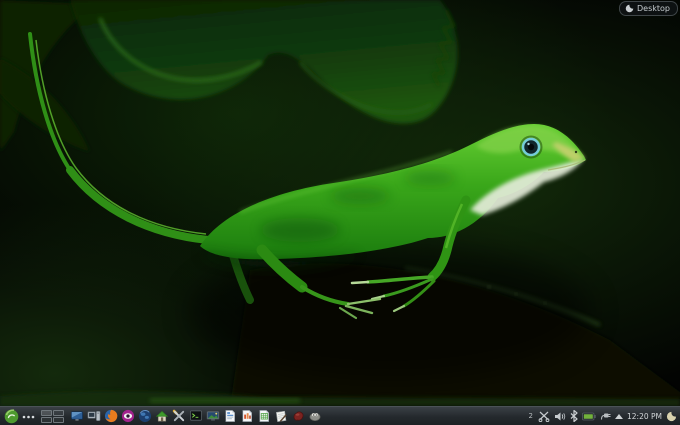 The height and width of the screenshot is (425, 680). I want to click on screen-photo-icon, so click(212, 416).